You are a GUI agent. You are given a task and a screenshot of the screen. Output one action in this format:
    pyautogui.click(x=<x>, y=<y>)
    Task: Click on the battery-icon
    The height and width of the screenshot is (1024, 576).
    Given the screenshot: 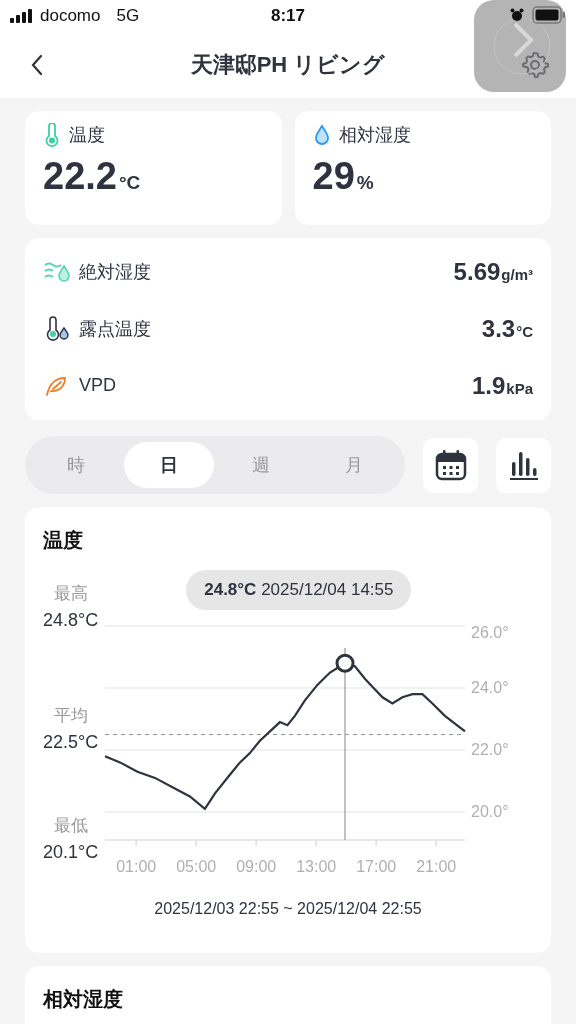 What is the action you would take?
    pyautogui.click(x=549, y=15)
    